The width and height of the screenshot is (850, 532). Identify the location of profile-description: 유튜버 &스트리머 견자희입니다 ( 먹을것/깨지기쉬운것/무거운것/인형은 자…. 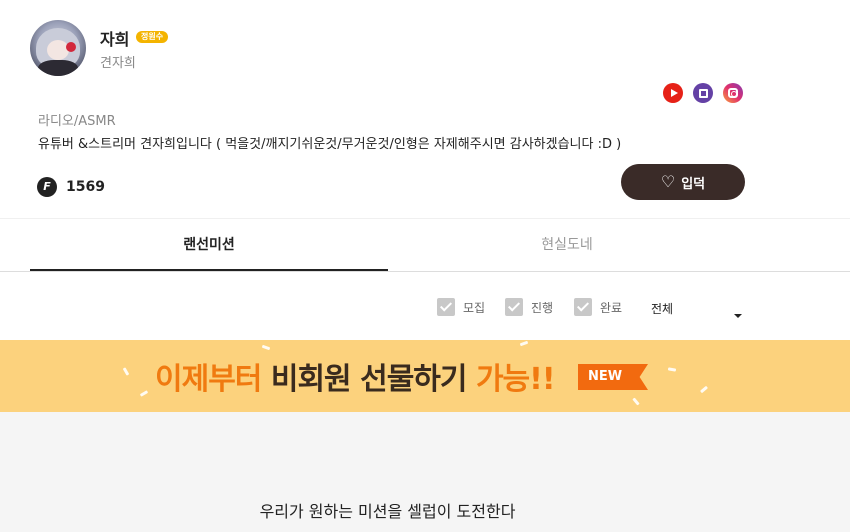
(330, 144).